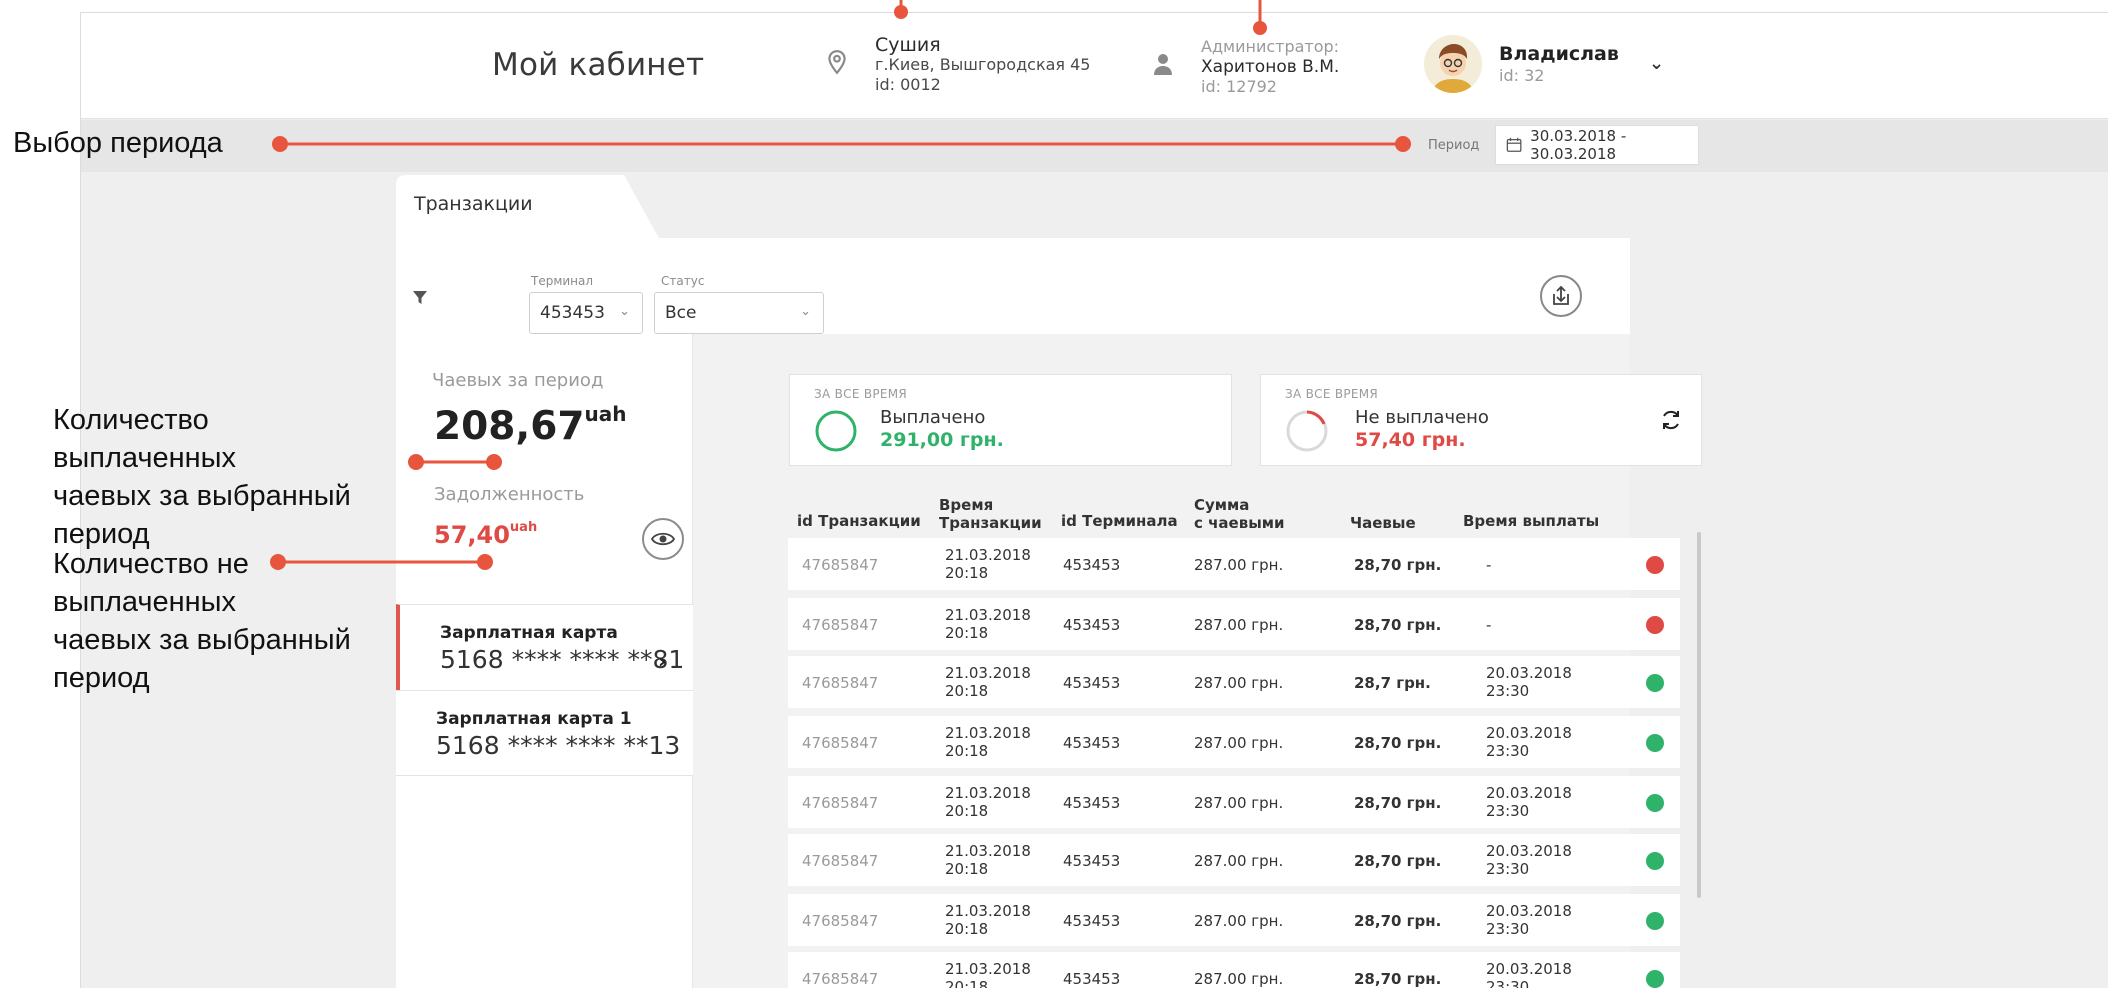 This screenshot has height=988, width=2108. What do you see at coordinates (509, 426) in the screenshot?
I see `tips-amount-value: 208,67` at bounding box center [509, 426].